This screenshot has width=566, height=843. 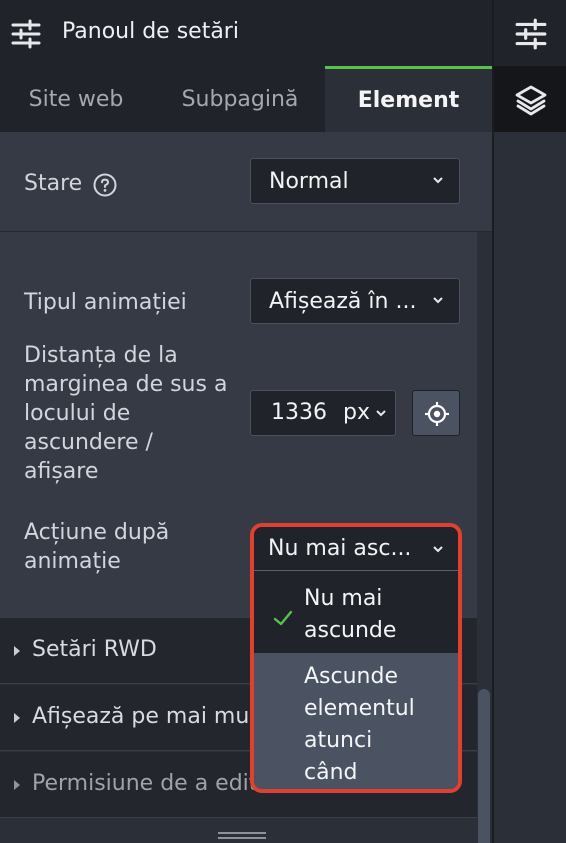 What do you see at coordinates (408, 99) in the screenshot?
I see `tab-element: Element` at bounding box center [408, 99].